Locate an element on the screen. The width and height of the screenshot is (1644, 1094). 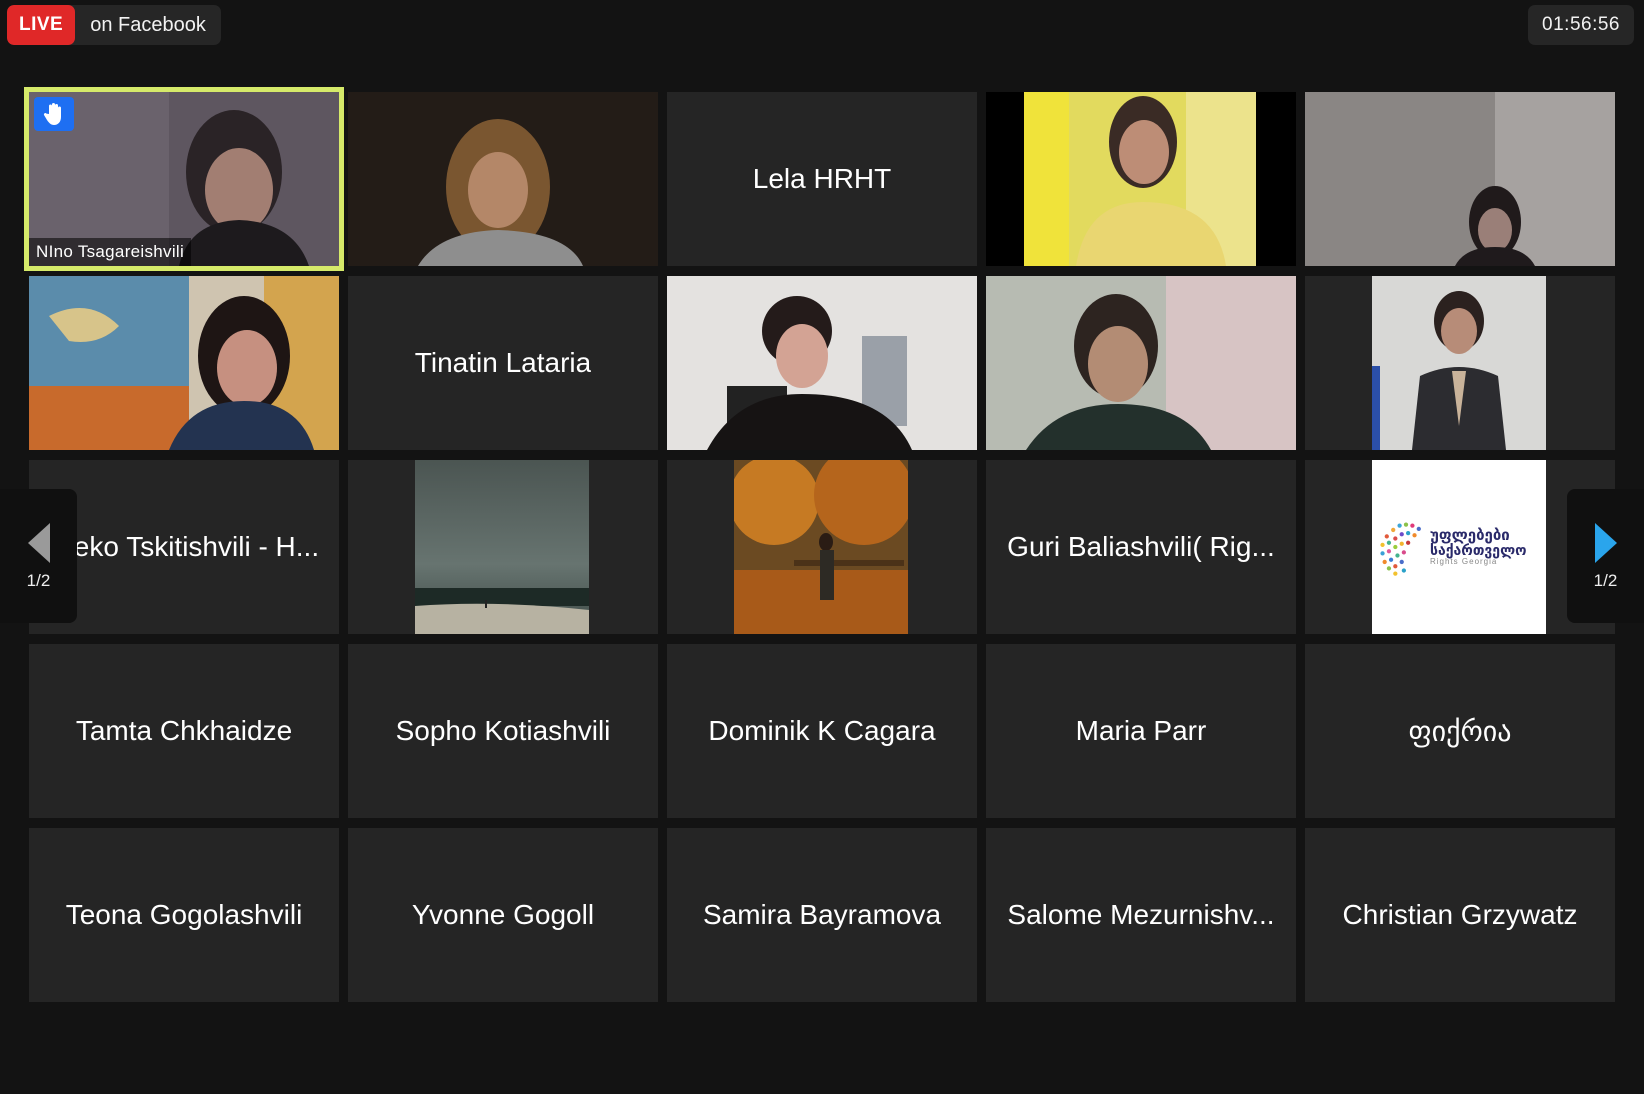
live-stream-indicator: LIVE on Facebook is located at coordinates (114, 25).